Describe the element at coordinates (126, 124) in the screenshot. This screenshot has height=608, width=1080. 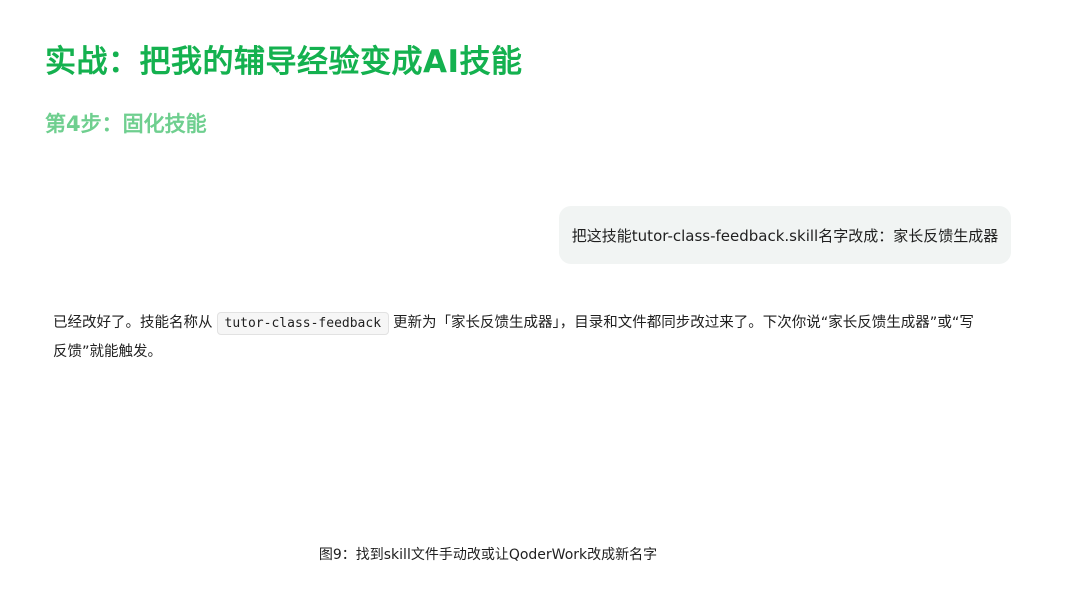
I see `step-subtitle: 第4步：固化技能` at that location.